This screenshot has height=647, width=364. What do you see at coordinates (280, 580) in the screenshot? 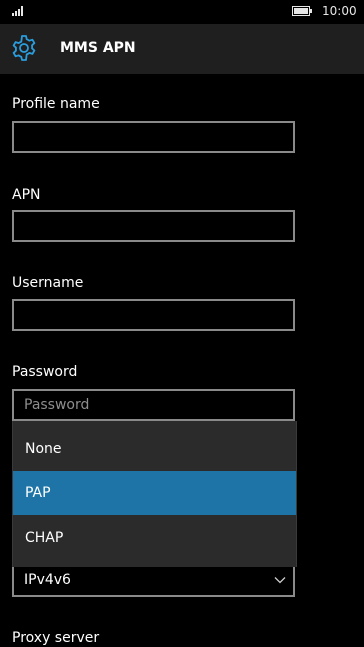
I see `chevron-down-icon` at bounding box center [280, 580].